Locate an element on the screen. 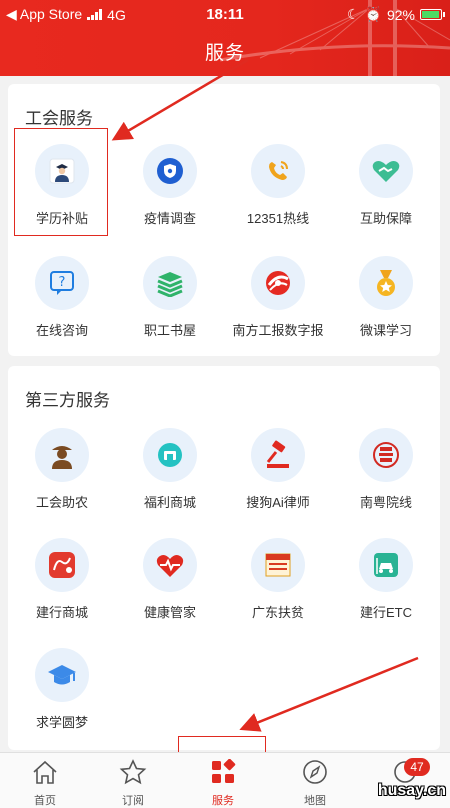 The image size is (450, 808). service-sogou-ai-lawyer: 搜狗Ai律师 is located at coordinates (278, 483).